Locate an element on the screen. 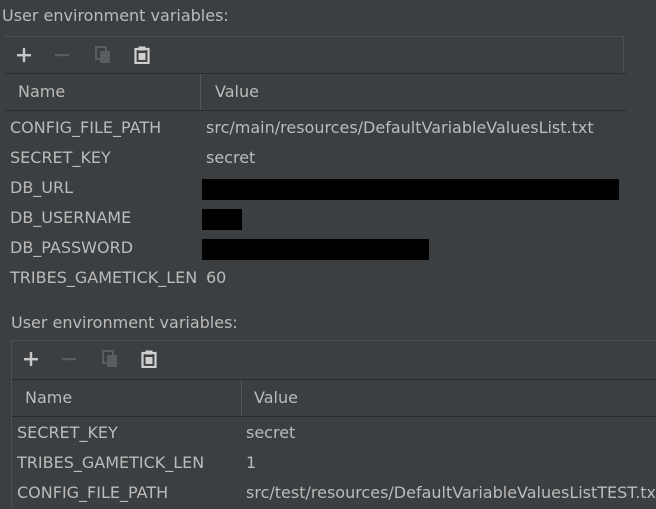 The height and width of the screenshot is (509, 656). variable-value: 60 is located at coordinates (216, 277).